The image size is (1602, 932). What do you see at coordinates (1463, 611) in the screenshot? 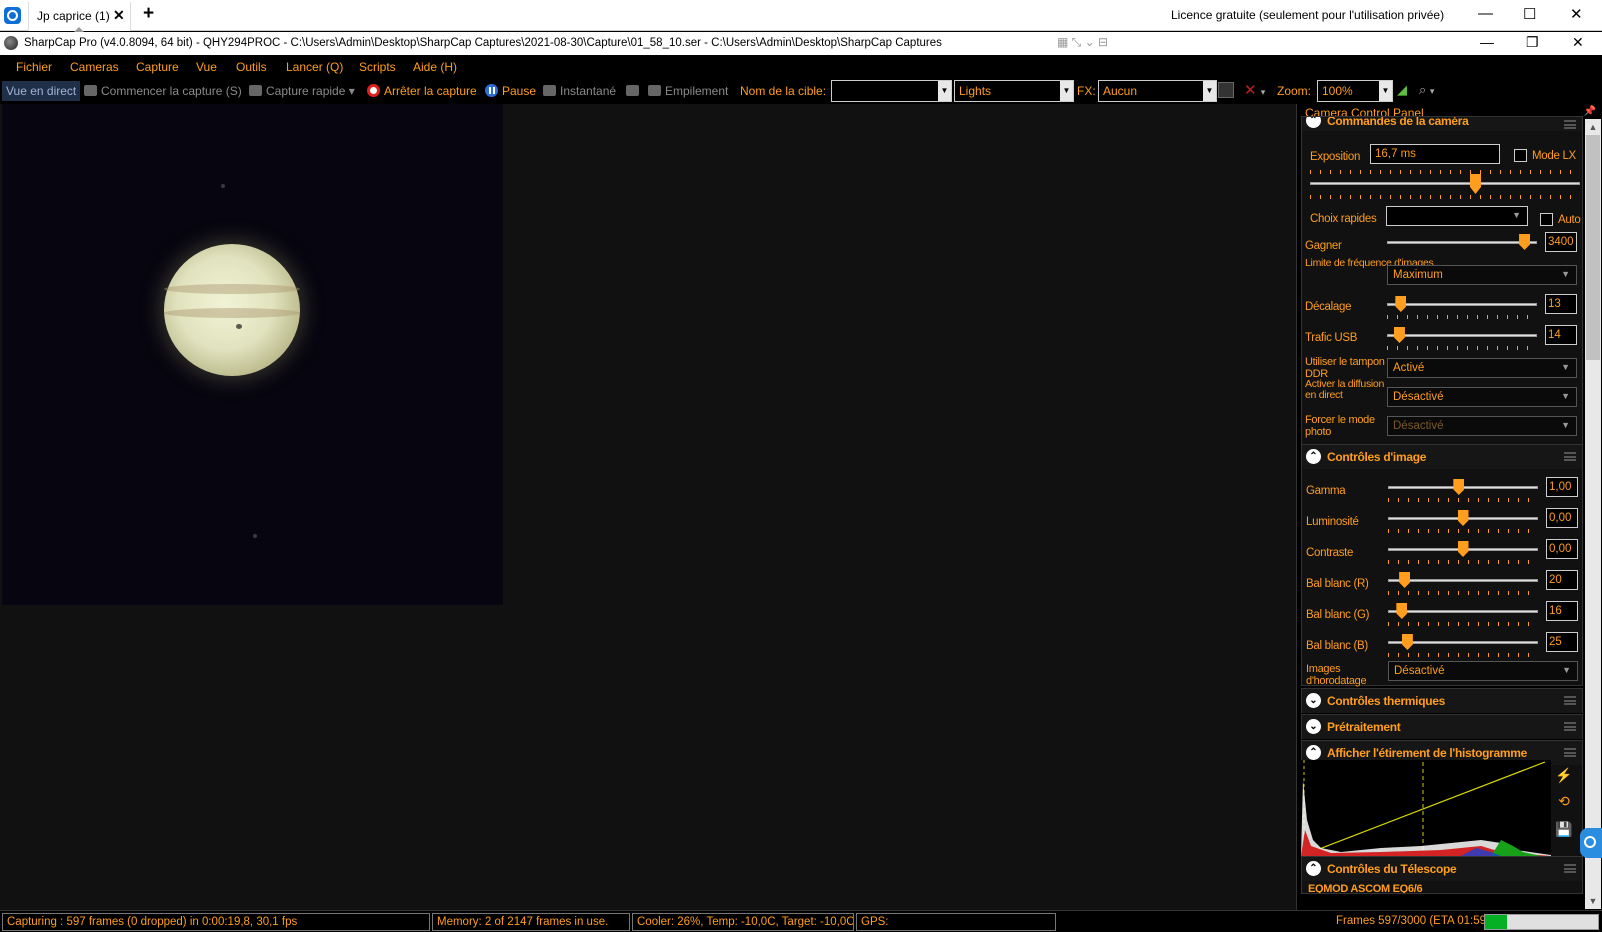
I see `wb-green-slider-track` at bounding box center [1463, 611].